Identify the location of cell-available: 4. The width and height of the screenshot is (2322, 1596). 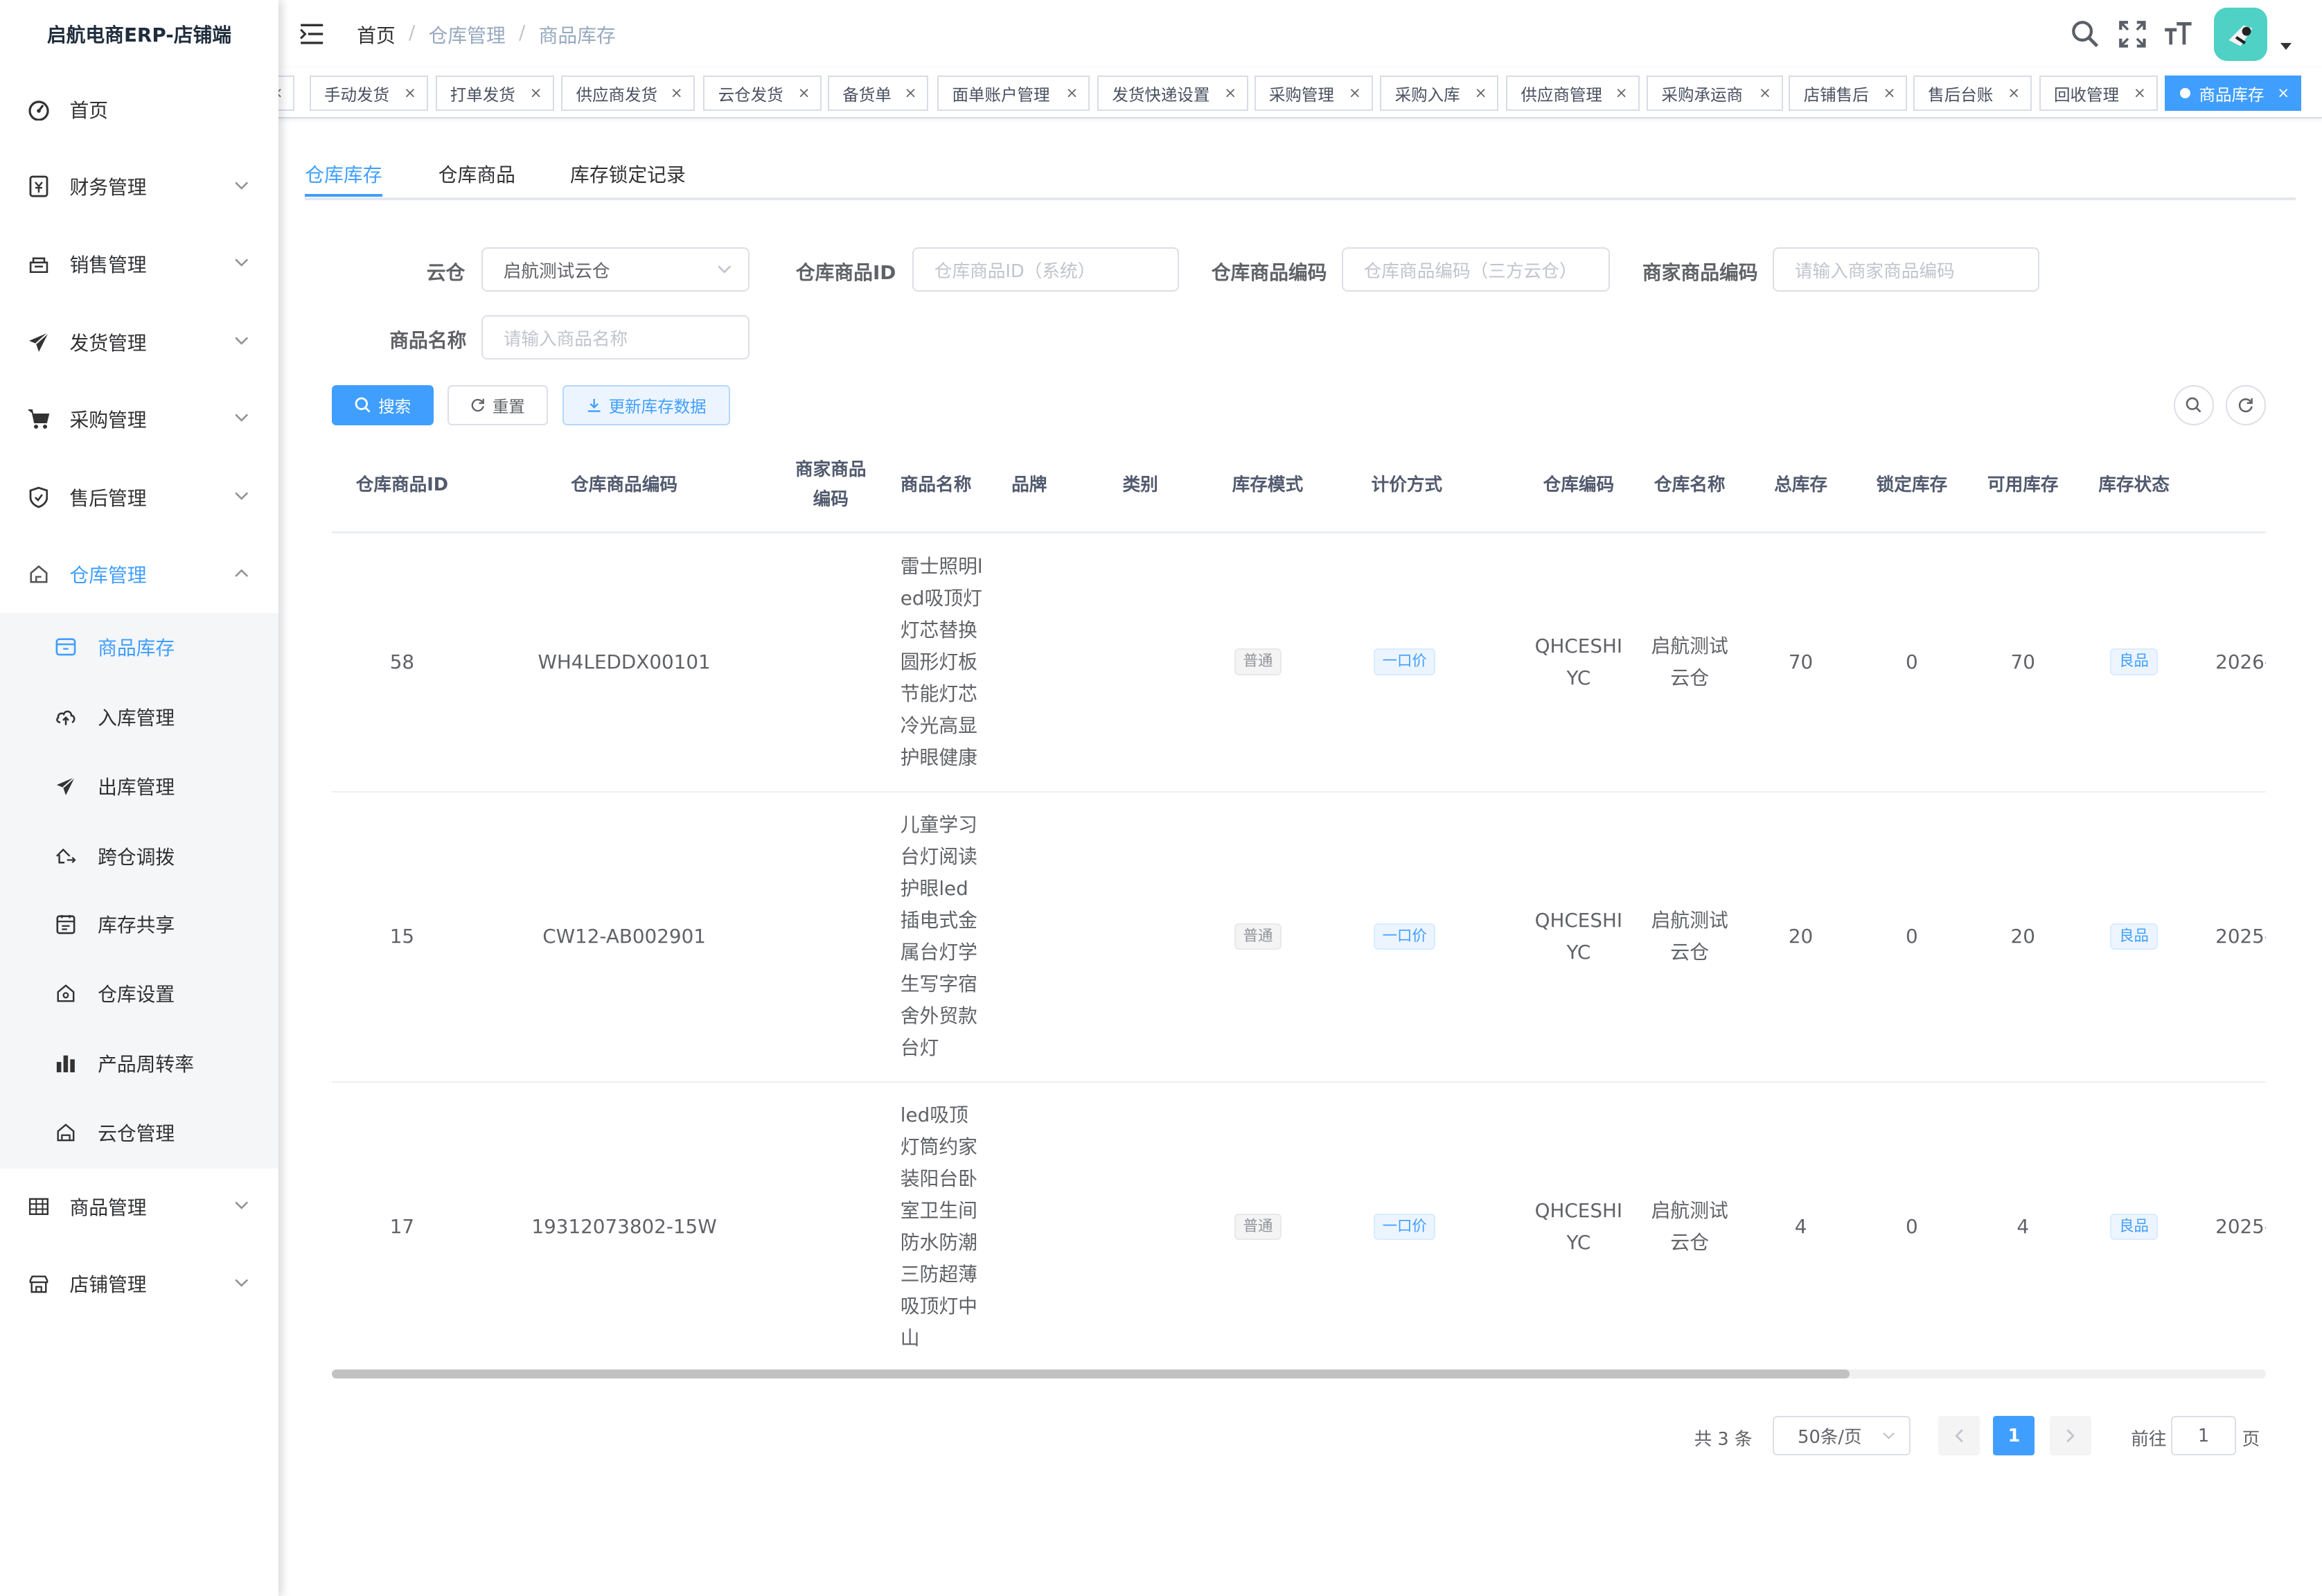
(2024, 1227).